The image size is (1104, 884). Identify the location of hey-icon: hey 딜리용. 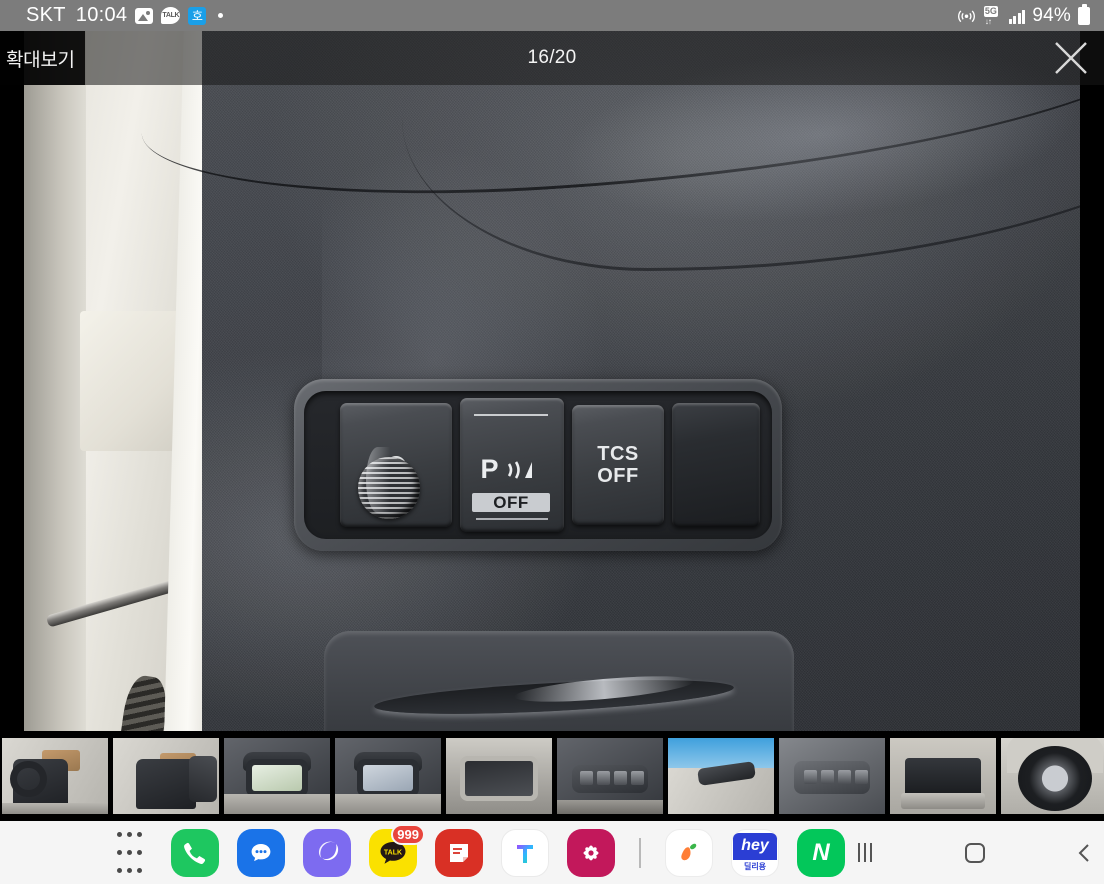
(755, 852).